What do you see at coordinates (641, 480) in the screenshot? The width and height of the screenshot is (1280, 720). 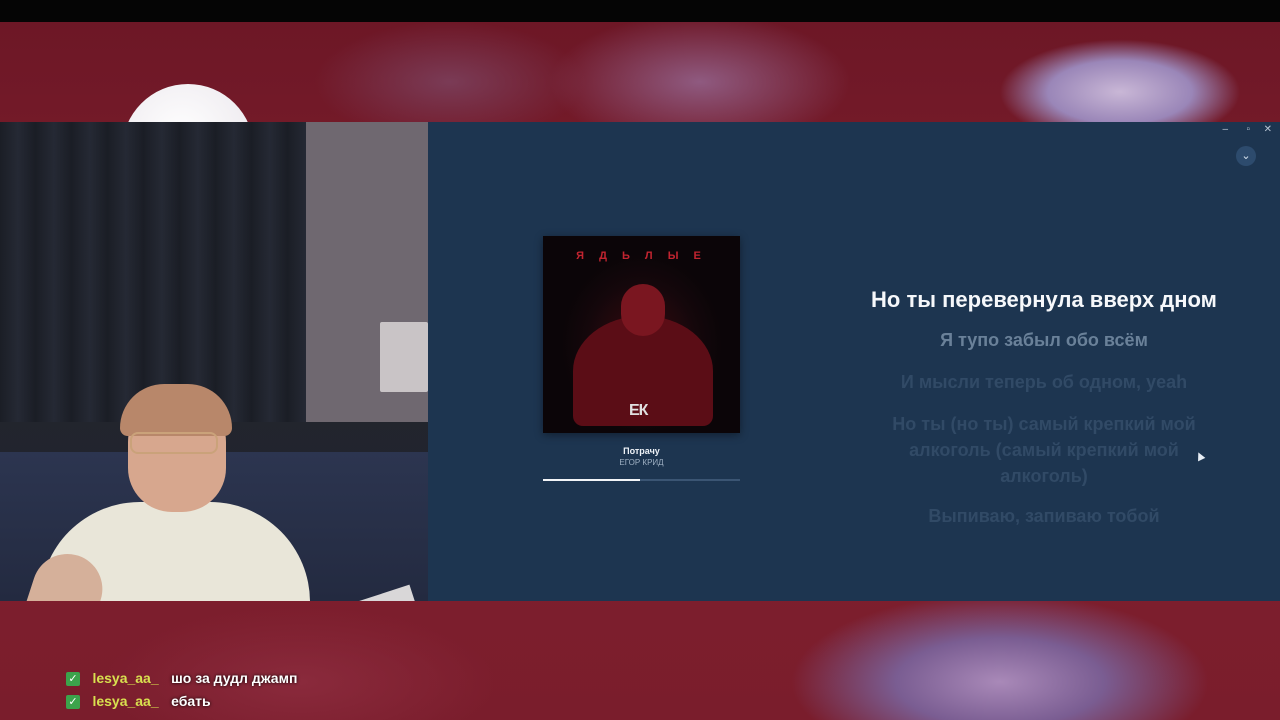 I see `progress-bar` at bounding box center [641, 480].